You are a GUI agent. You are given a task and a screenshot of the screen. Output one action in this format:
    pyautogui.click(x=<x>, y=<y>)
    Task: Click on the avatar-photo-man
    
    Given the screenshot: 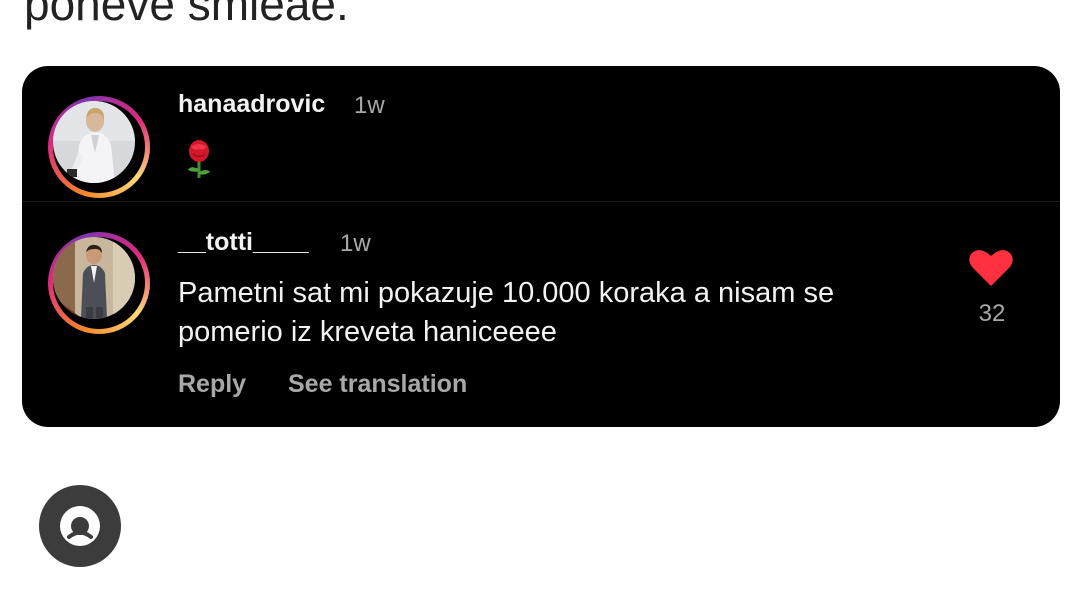 What is the action you would take?
    pyautogui.click(x=94, y=278)
    